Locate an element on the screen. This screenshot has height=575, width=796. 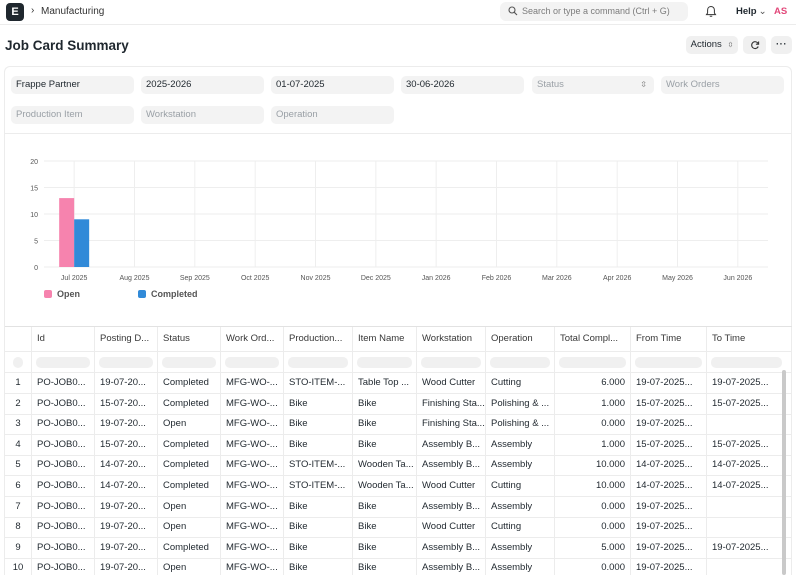
column-header: Id is located at coordinates (62, 339).